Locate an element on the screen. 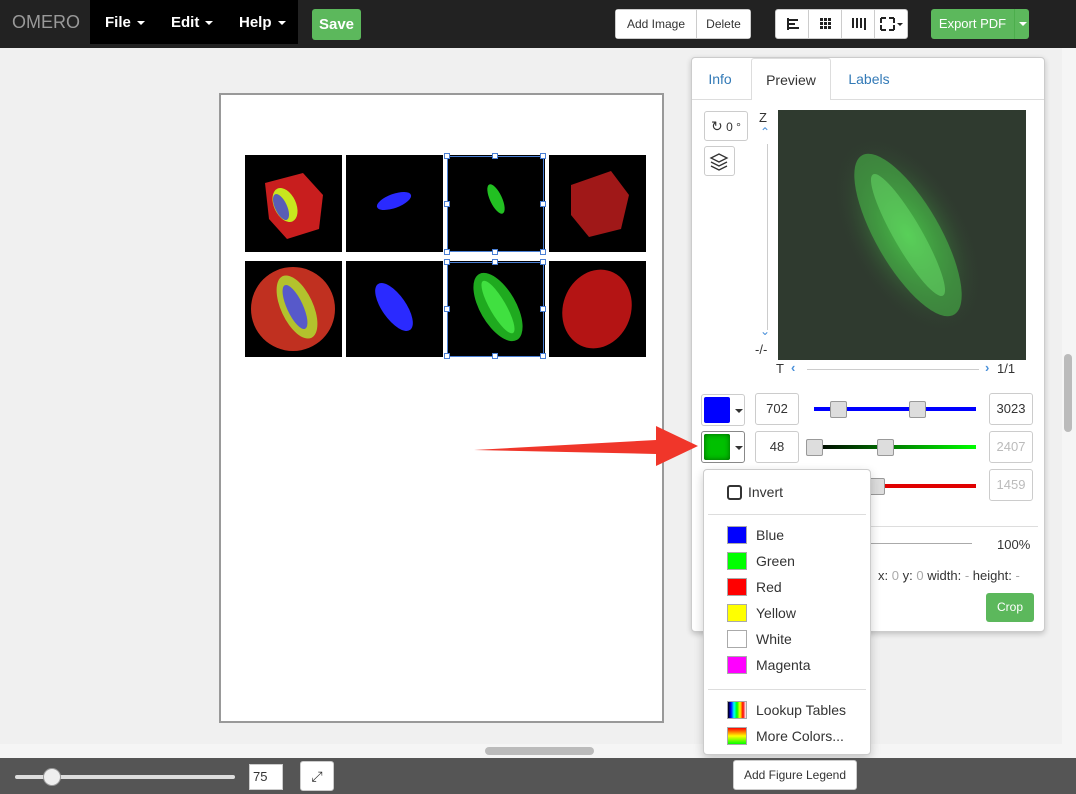 This screenshot has height=794, width=1076. export-pdf-button: Export PDF is located at coordinates (972, 24).